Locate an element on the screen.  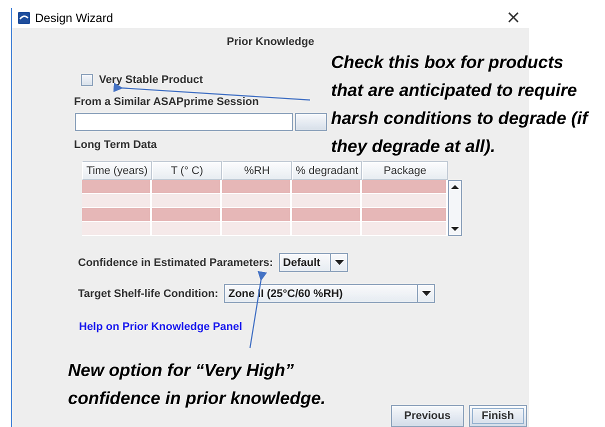
panel-title: Prior Knowledge is located at coordinates (271, 42).